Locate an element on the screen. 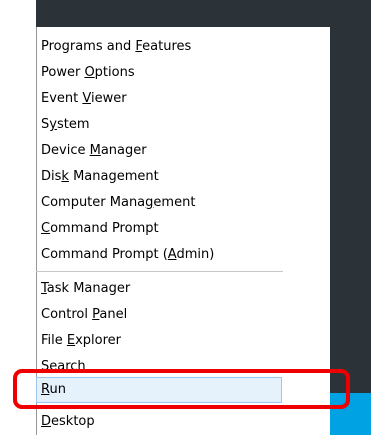 The image size is (371, 435). menu-item-task-manager: Task Manager is located at coordinates (159, 289).